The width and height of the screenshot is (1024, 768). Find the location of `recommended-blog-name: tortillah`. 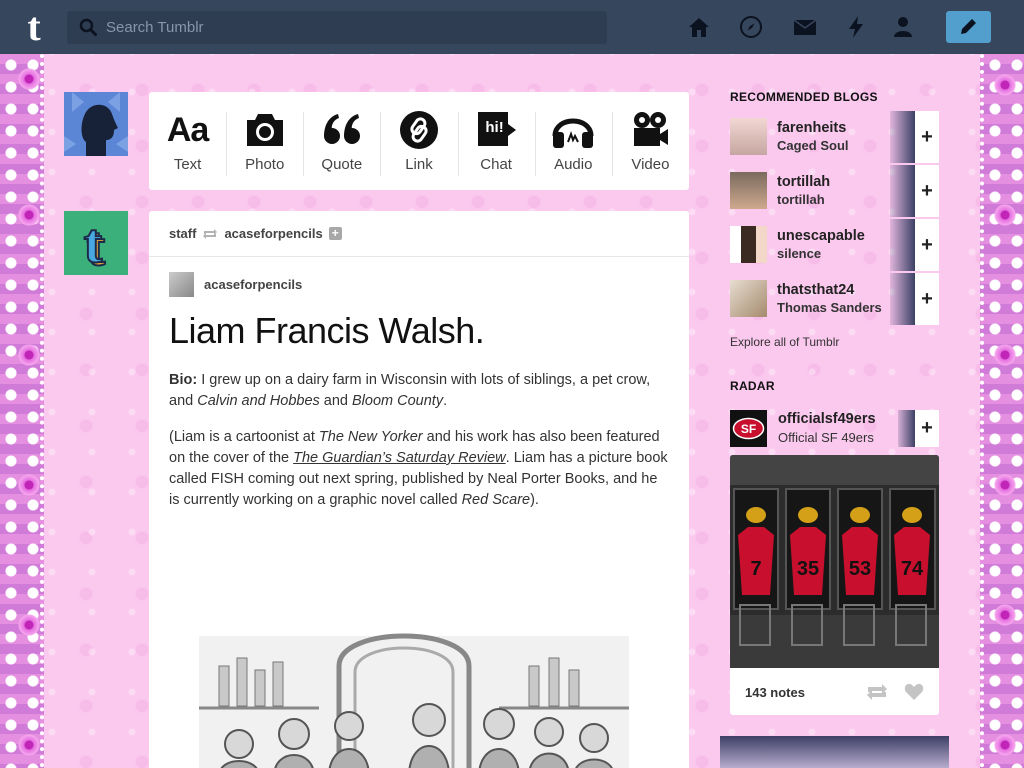

recommended-blog-name: tortillah is located at coordinates (804, 182).